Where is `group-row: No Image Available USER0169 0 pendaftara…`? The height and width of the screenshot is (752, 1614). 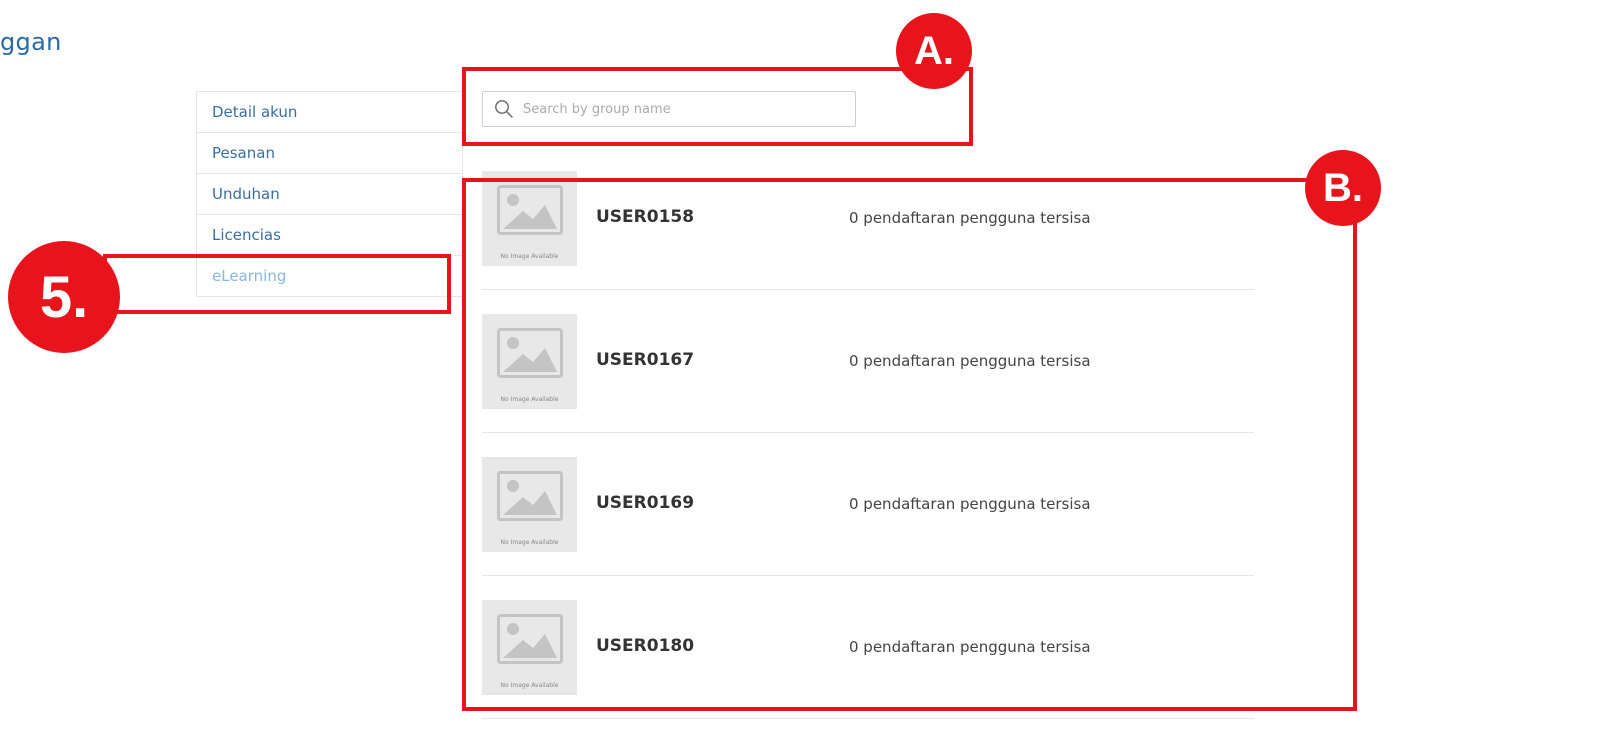
group-row: No Image Available USER0169 0 pendaftara… is located at coordinates (868, 504).